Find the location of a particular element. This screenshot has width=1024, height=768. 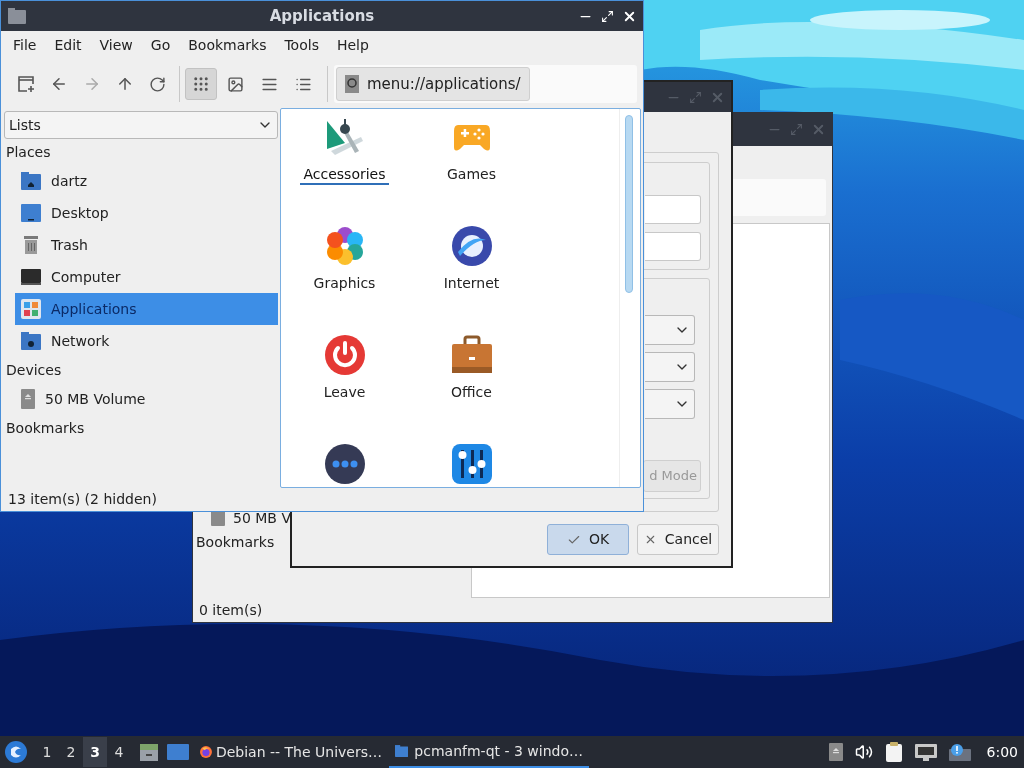

location-icon is located at coordinates (352, 84).